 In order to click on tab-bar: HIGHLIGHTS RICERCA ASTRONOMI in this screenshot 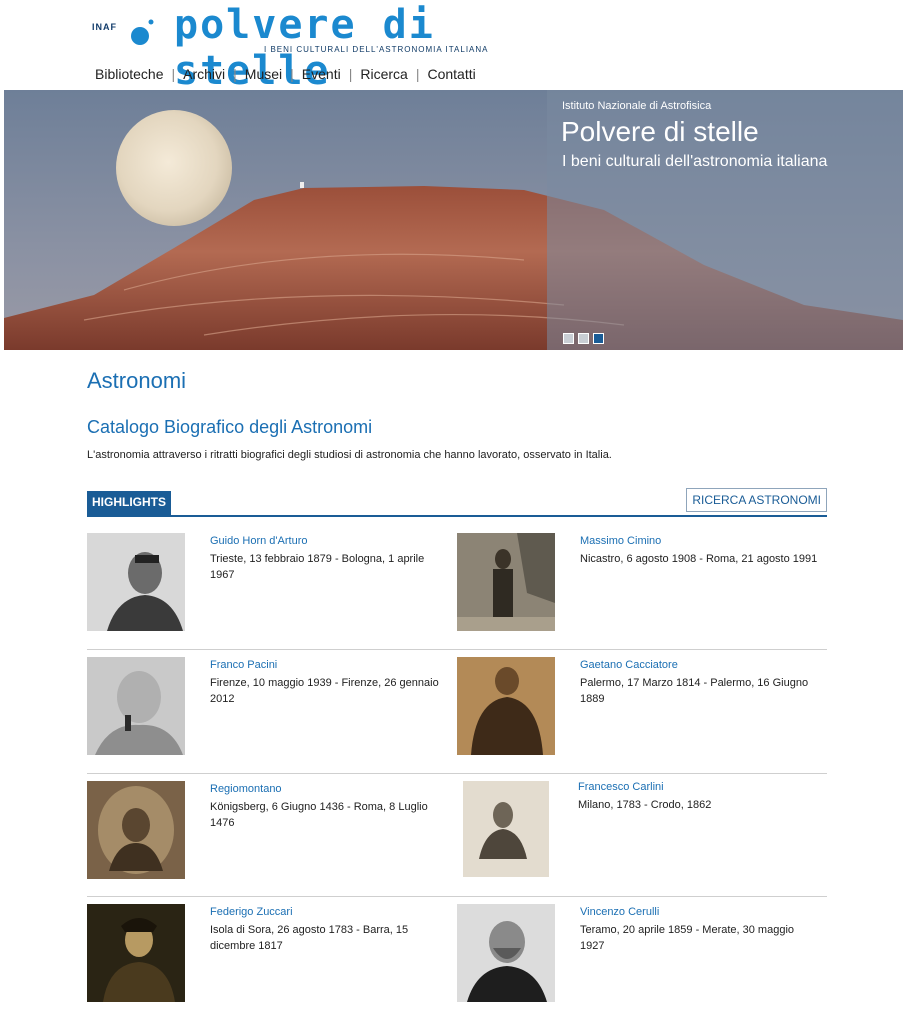, I will do `click(457, 502)`.